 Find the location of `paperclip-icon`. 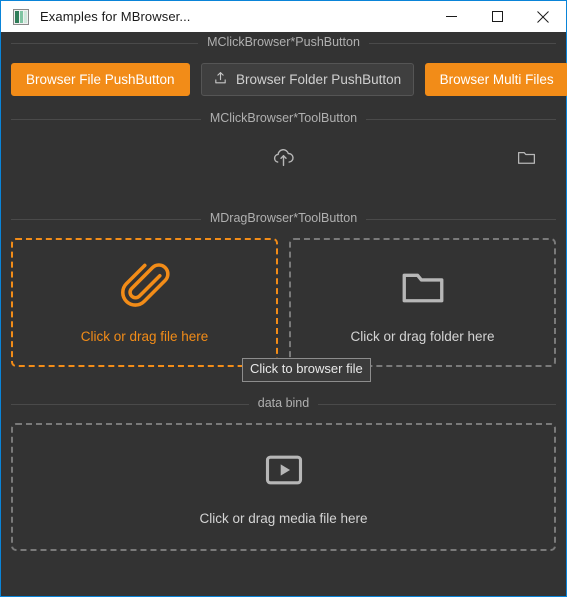

paperclip-icon is located at coordinates (145, 289).